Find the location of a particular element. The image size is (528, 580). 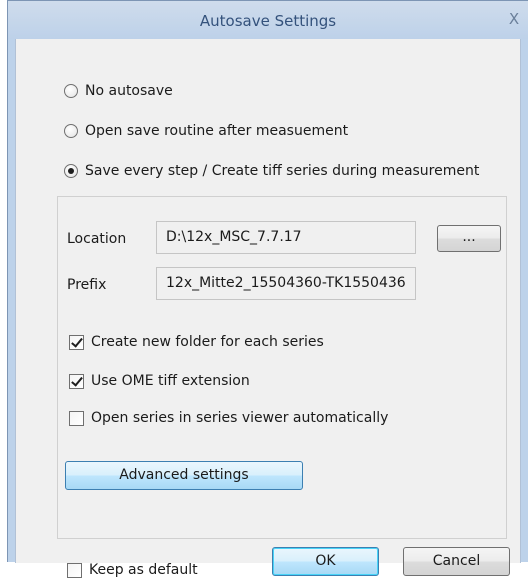

prefix-label: Prefix is located at coordinates (87, 285).